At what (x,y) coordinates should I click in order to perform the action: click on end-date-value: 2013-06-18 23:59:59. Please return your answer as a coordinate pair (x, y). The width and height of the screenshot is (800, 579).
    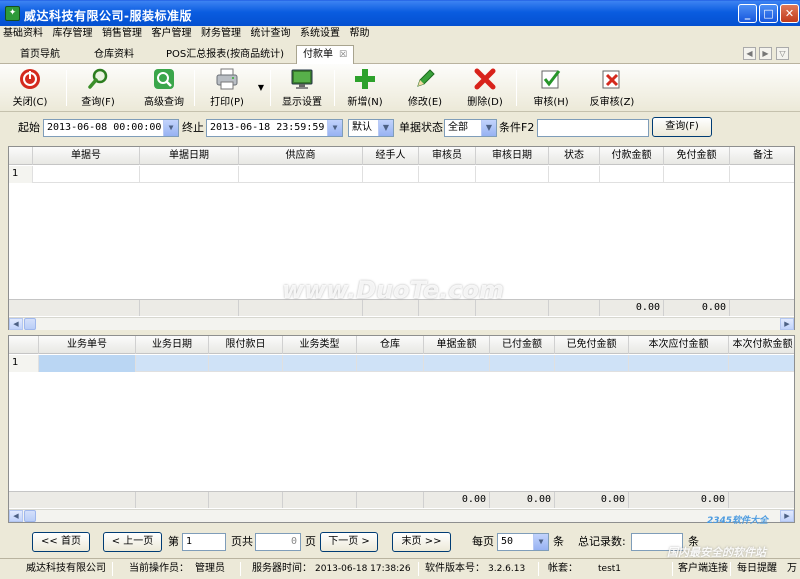
    Looking at the image, I should click on (267, 127).